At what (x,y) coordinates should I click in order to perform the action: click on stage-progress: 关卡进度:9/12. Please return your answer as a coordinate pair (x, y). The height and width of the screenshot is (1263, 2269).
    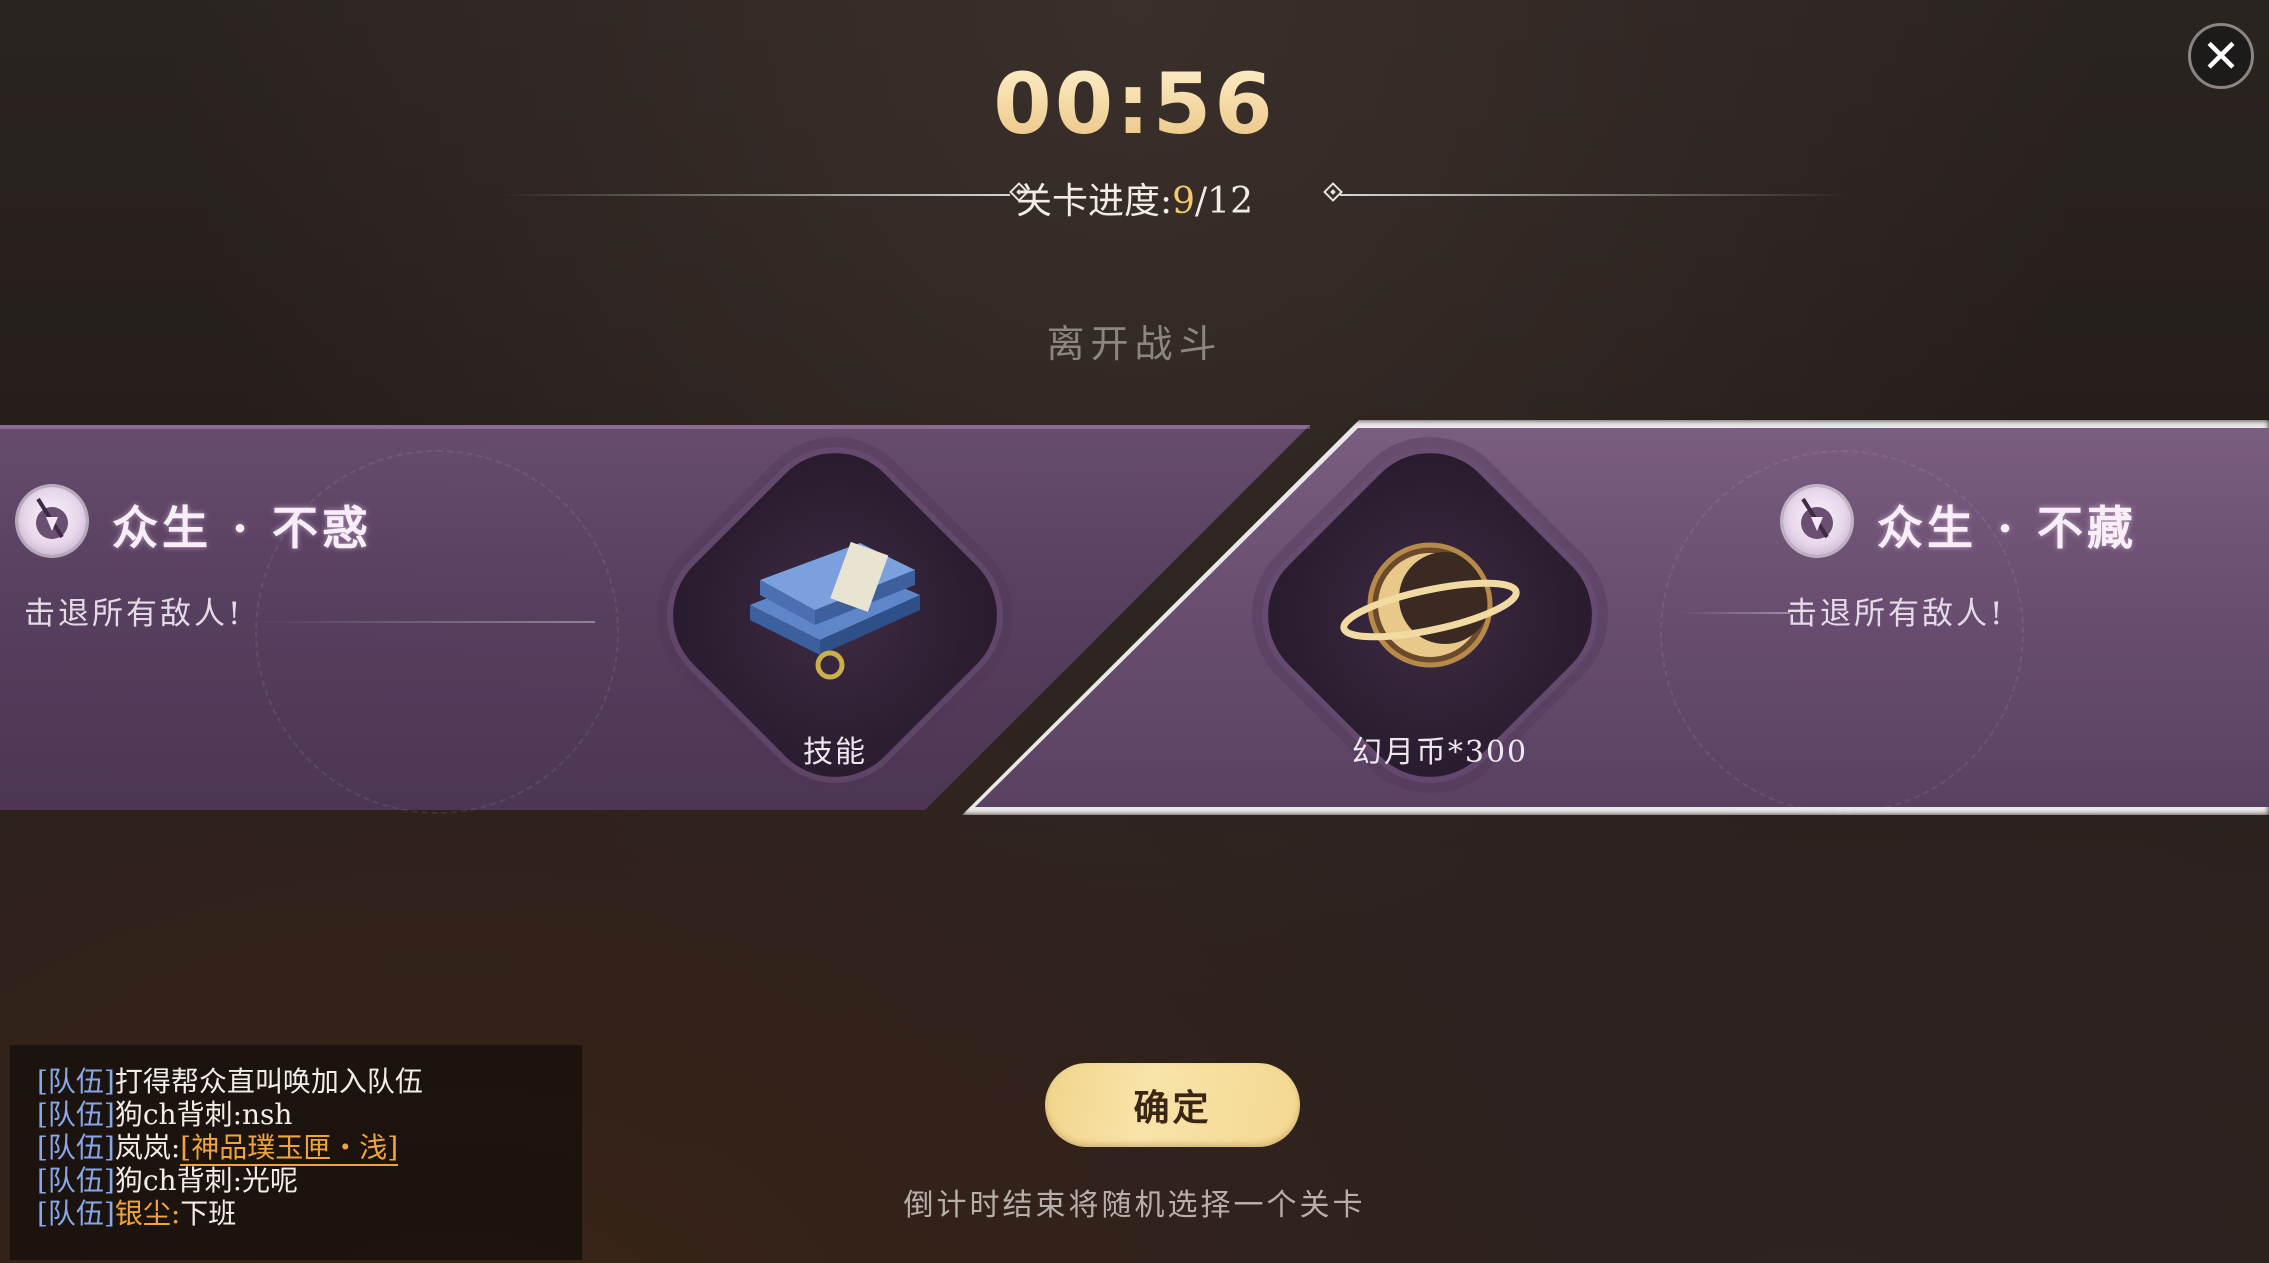
    Looking at the image, I should click on (1134, 196).